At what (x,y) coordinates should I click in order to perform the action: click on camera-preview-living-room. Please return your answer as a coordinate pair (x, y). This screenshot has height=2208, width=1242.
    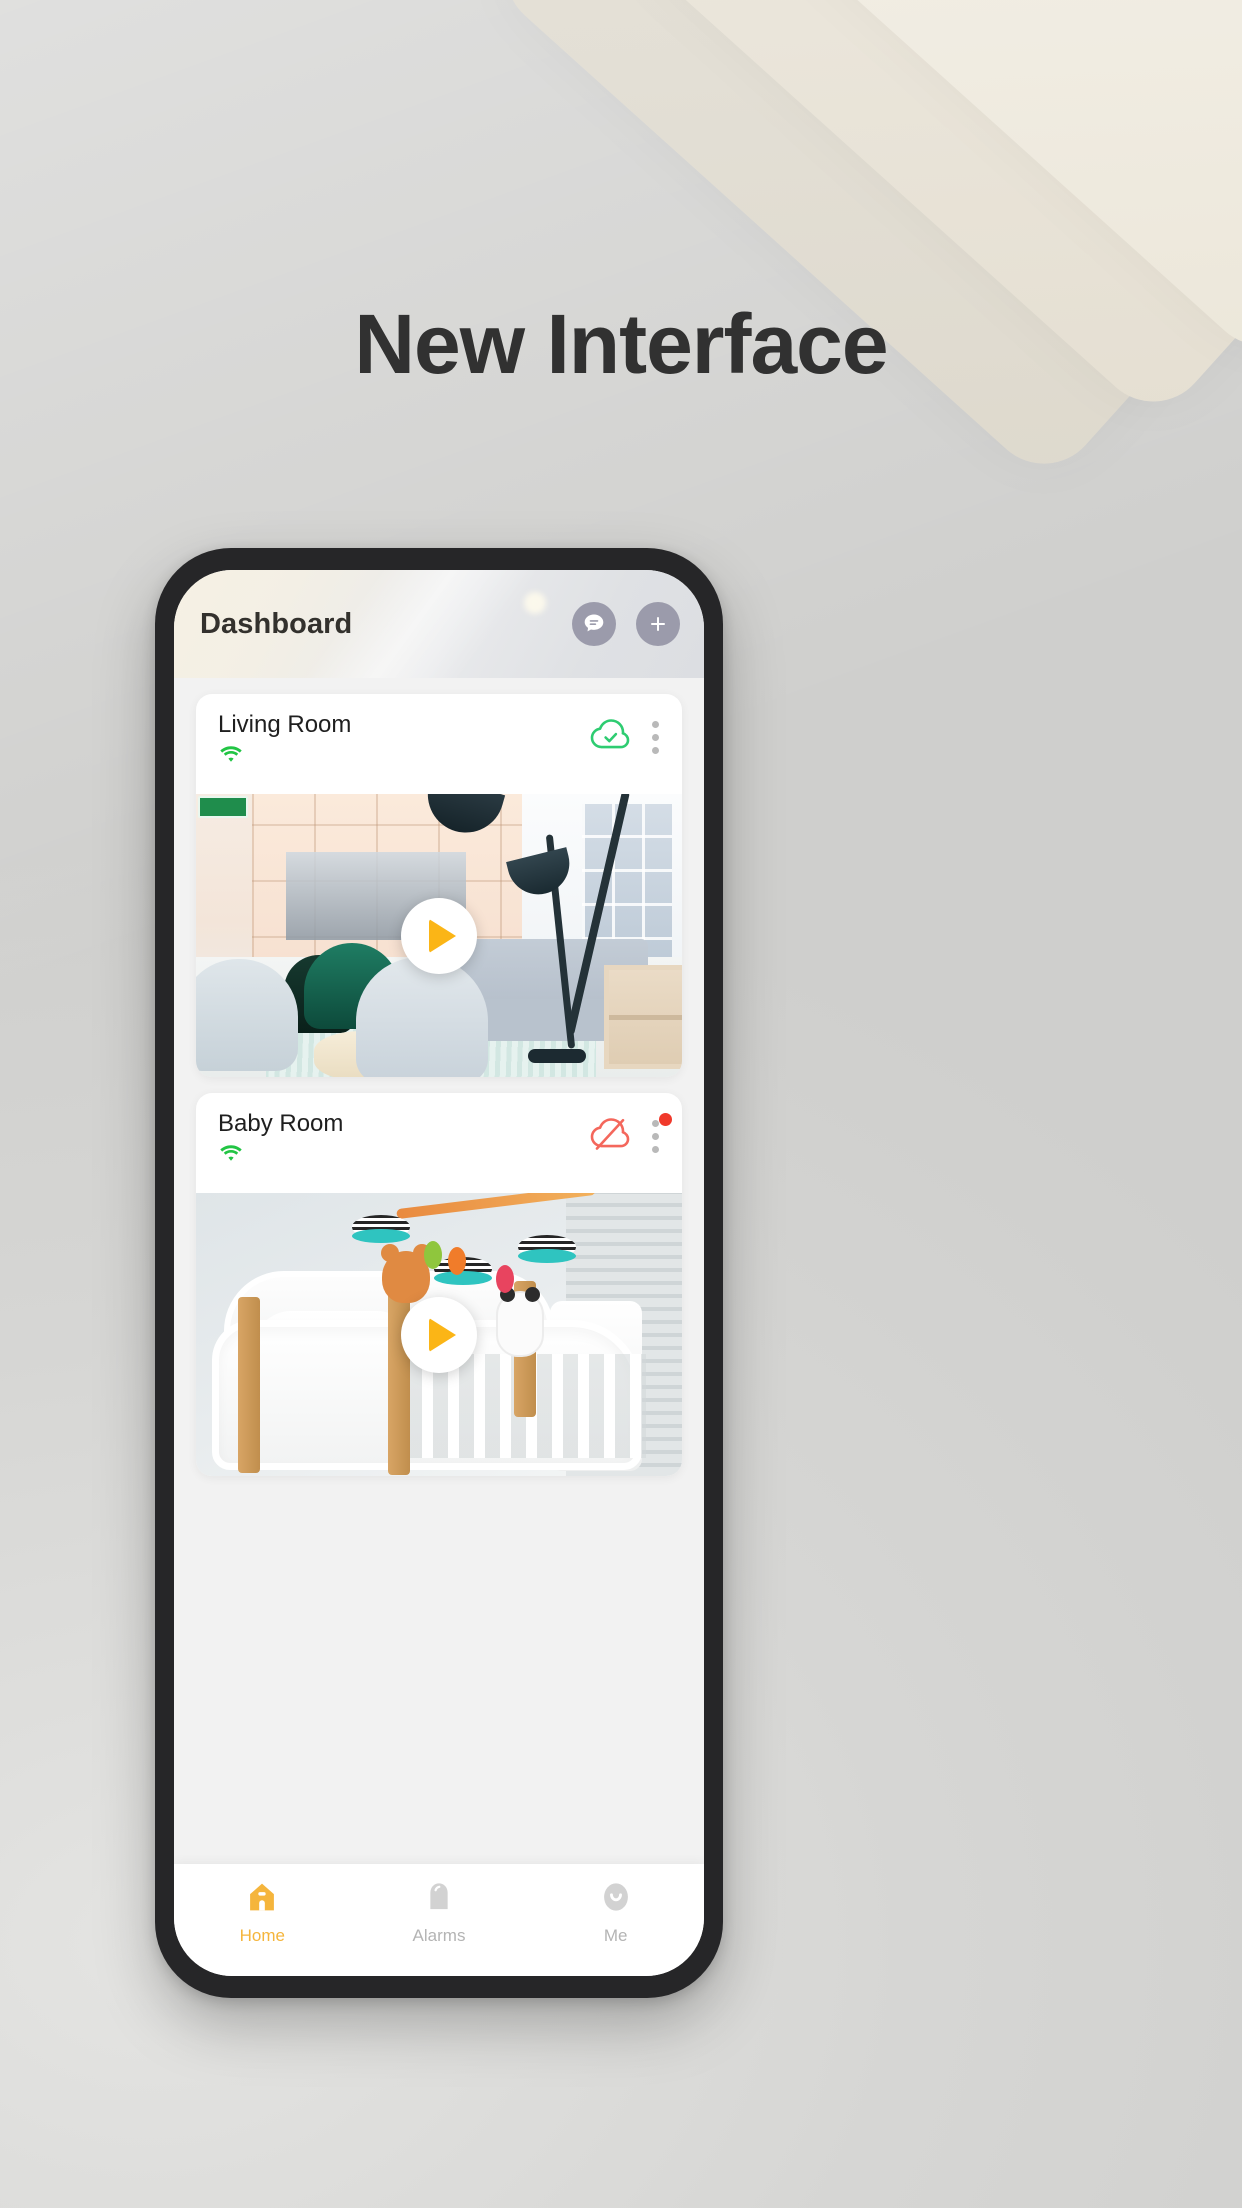
    Looking at the image, I should click on (439, 935).